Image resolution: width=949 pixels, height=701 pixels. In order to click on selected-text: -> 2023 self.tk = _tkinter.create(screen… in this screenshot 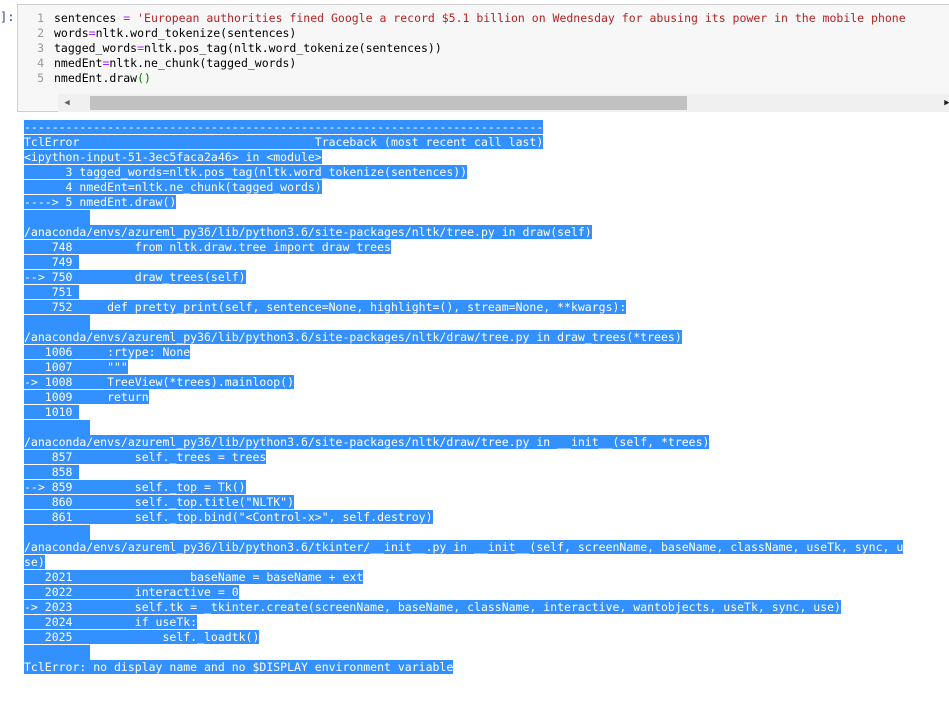, I will do `click(432, 607)`.